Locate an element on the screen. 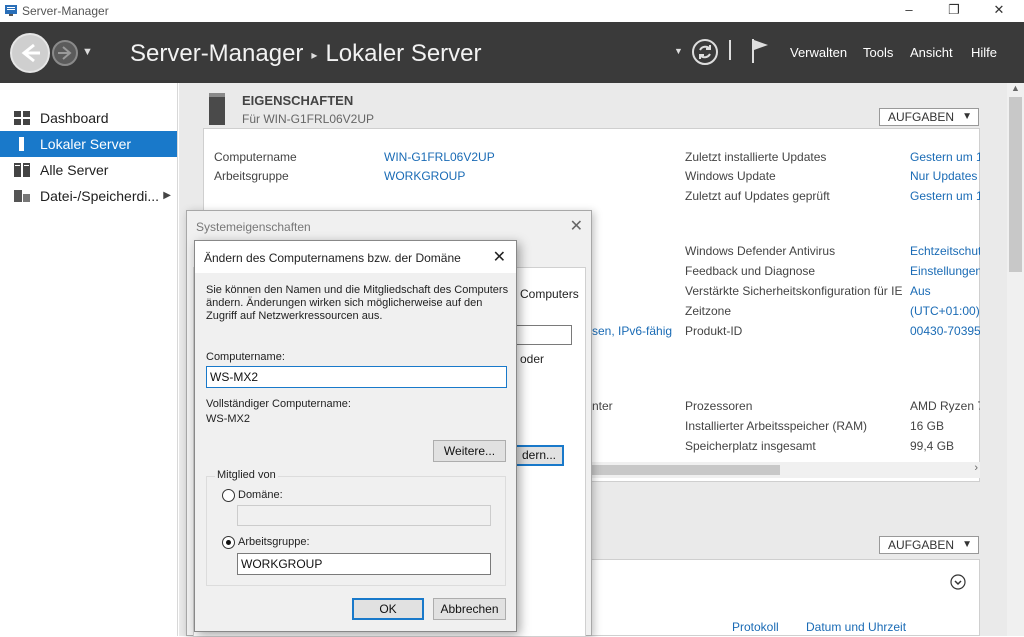 The width and height of the screenshot is (1024, 637). prop-label-disk: Speicherplatz insgesamt is located at coordinates (750, 446).